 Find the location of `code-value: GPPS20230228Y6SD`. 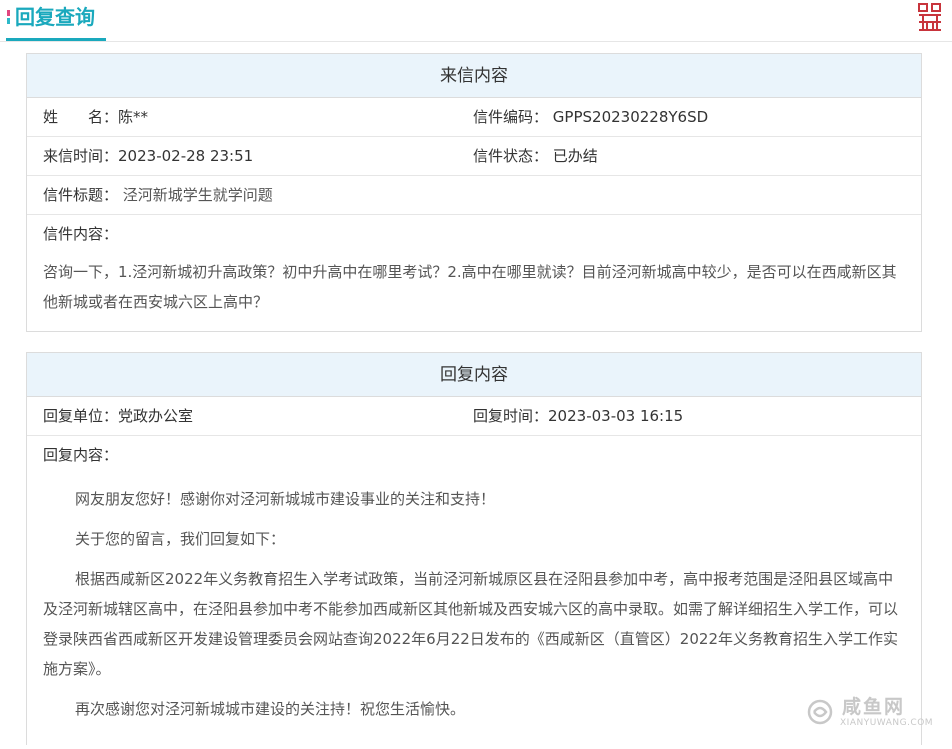

code-value: GPPS20230228Y6SD is located at coordinates (630, 117).